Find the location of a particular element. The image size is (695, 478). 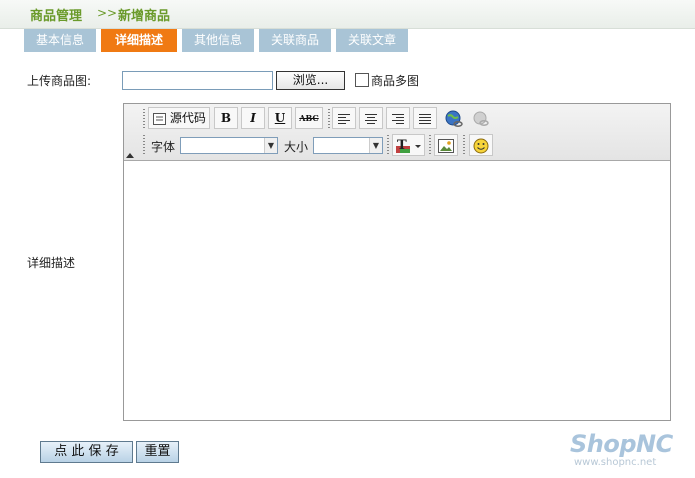

collapse-toolbar-icon is located at coordinates (130, 155).